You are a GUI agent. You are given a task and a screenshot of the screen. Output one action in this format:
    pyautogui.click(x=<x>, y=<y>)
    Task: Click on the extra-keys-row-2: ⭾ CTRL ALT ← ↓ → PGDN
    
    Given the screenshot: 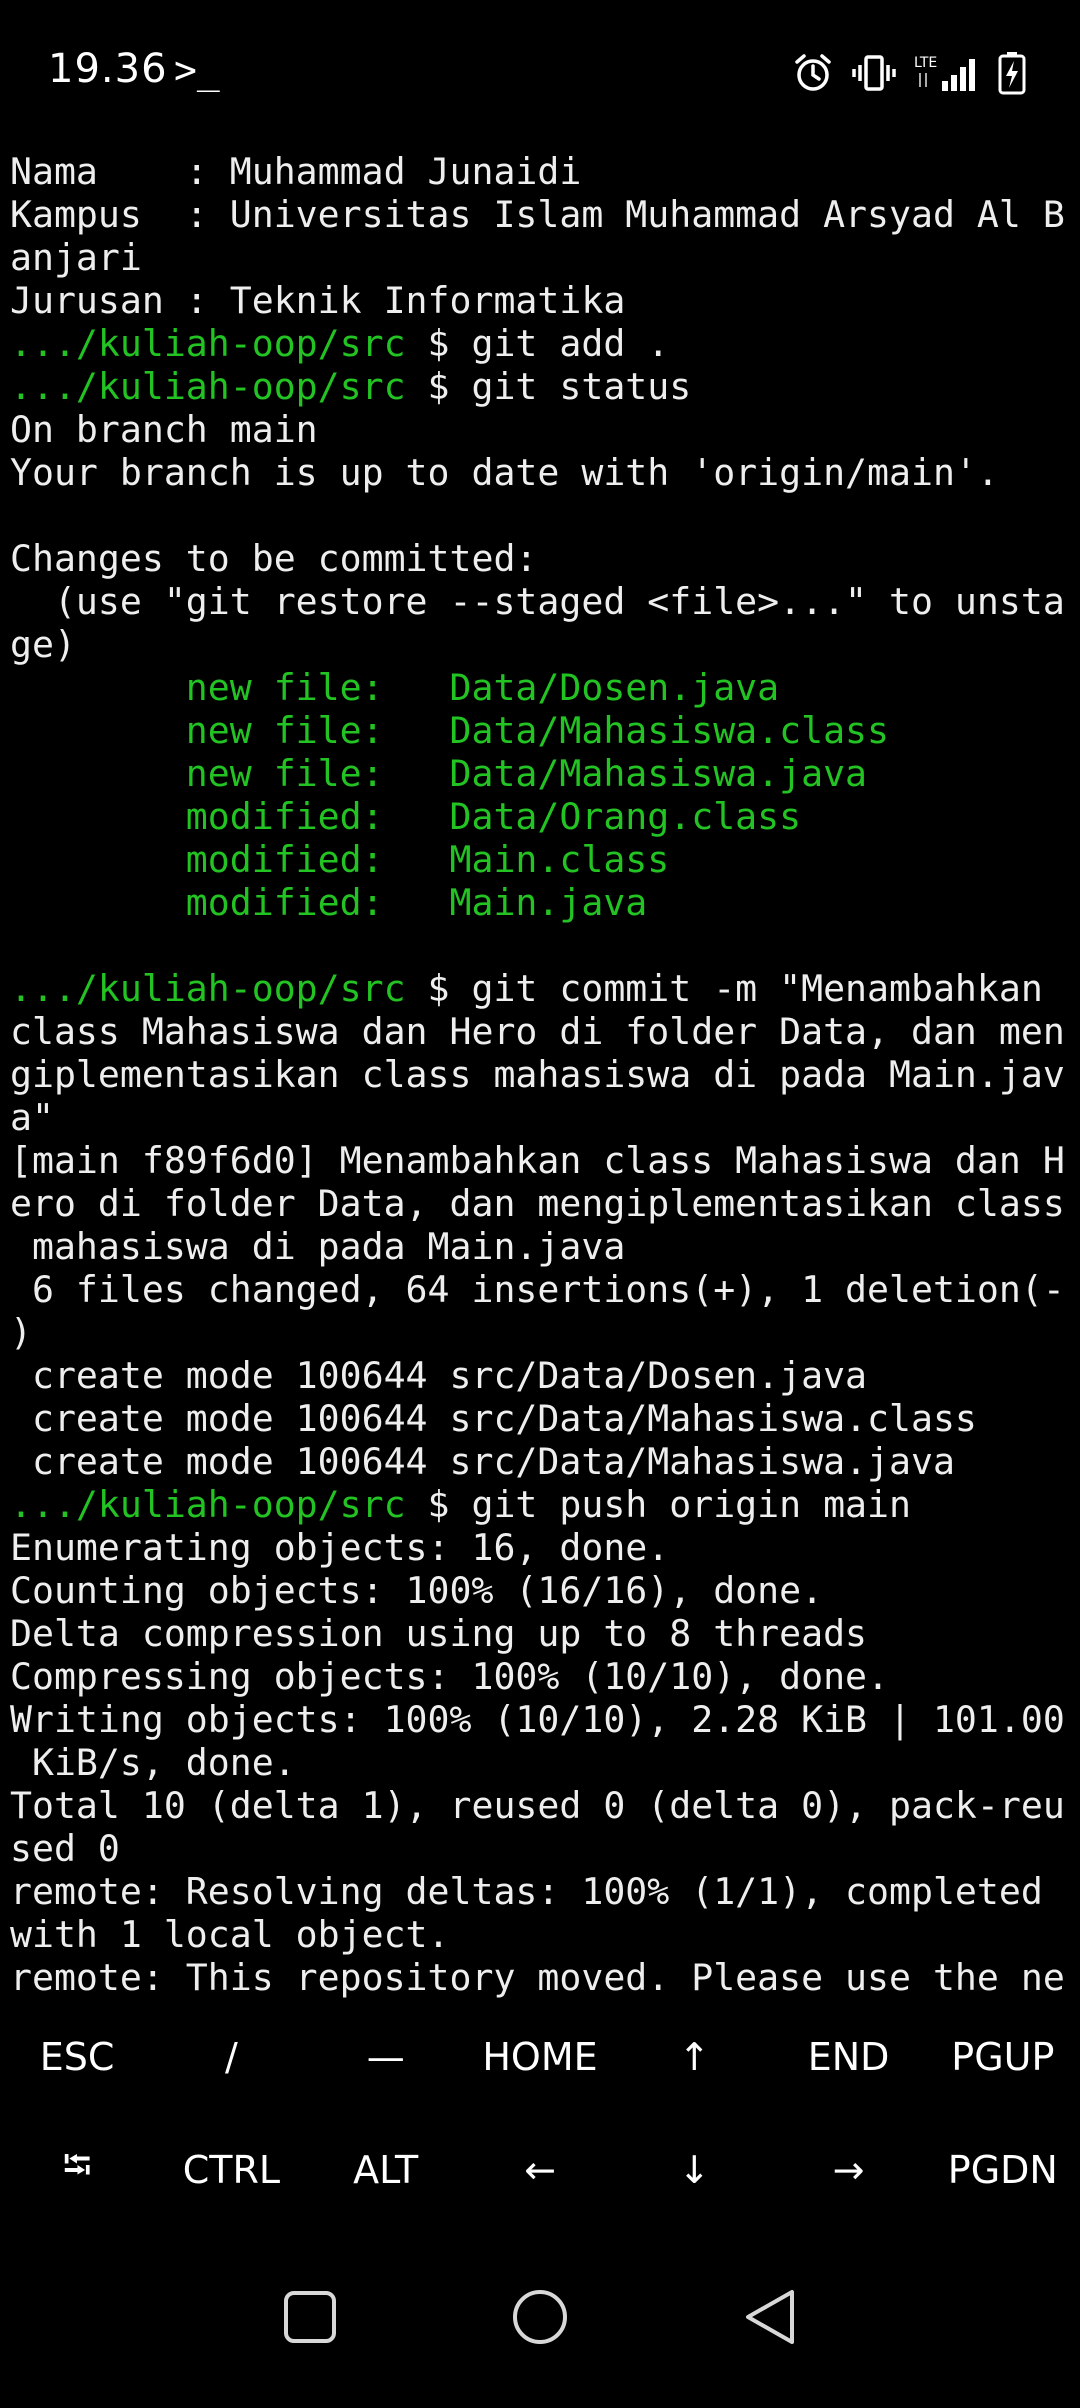 What is the action you would take?
    pyautogui.click(x=540, y=2169)
    